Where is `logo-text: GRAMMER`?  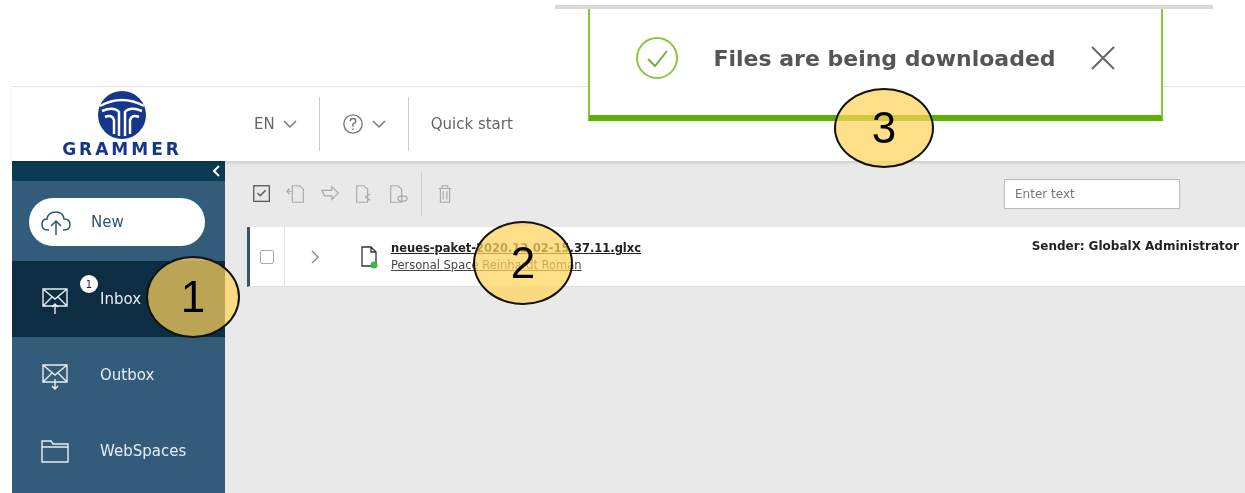 logo-text: GRAMMER is located at coordinates (122, 149).